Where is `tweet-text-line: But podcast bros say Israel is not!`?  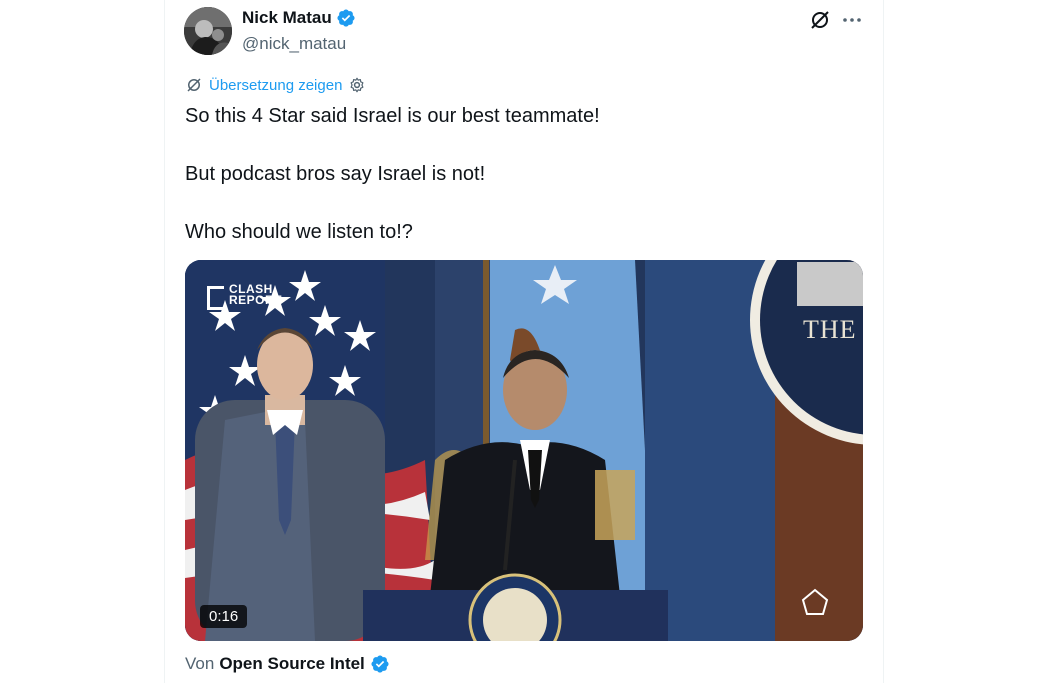 tweet-text-line: But podcast bros say Israel is not! is located at coordinates (335, 174).